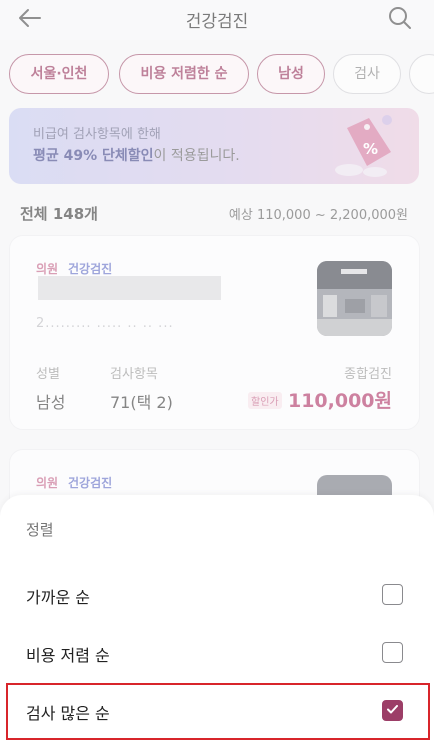  What do you see at coordinates (217, 653) in the screenshot?
I see `sort-option-cheapest: 비용 저렴 순` at bounding box center [217, 653].